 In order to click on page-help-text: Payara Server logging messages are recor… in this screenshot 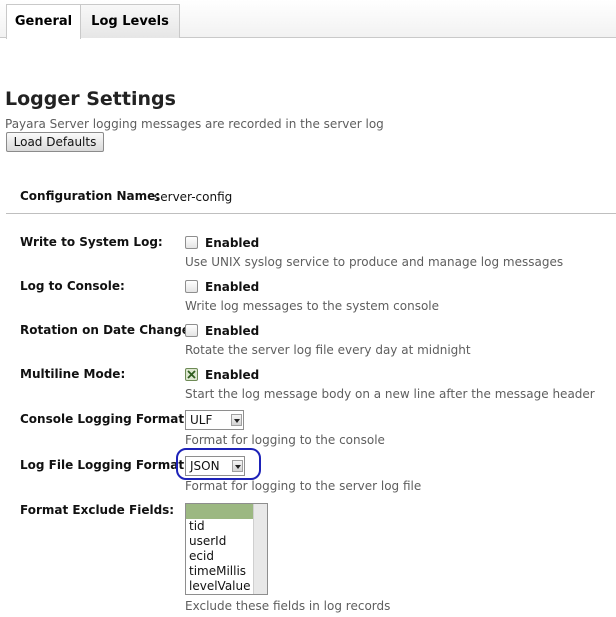, I will do `click(194, 124)`.